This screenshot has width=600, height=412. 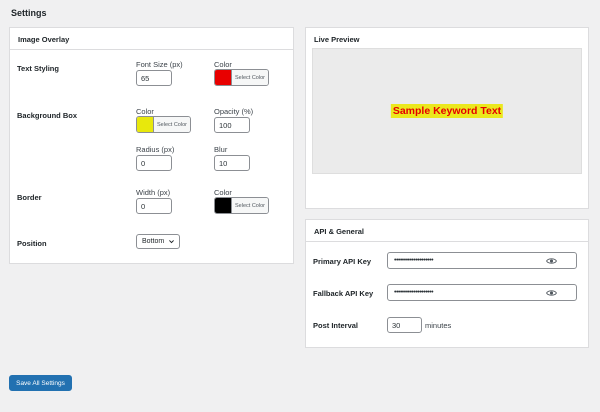 I want to click on bg-color-select-button: Select Color, so click(x=171, y=124).